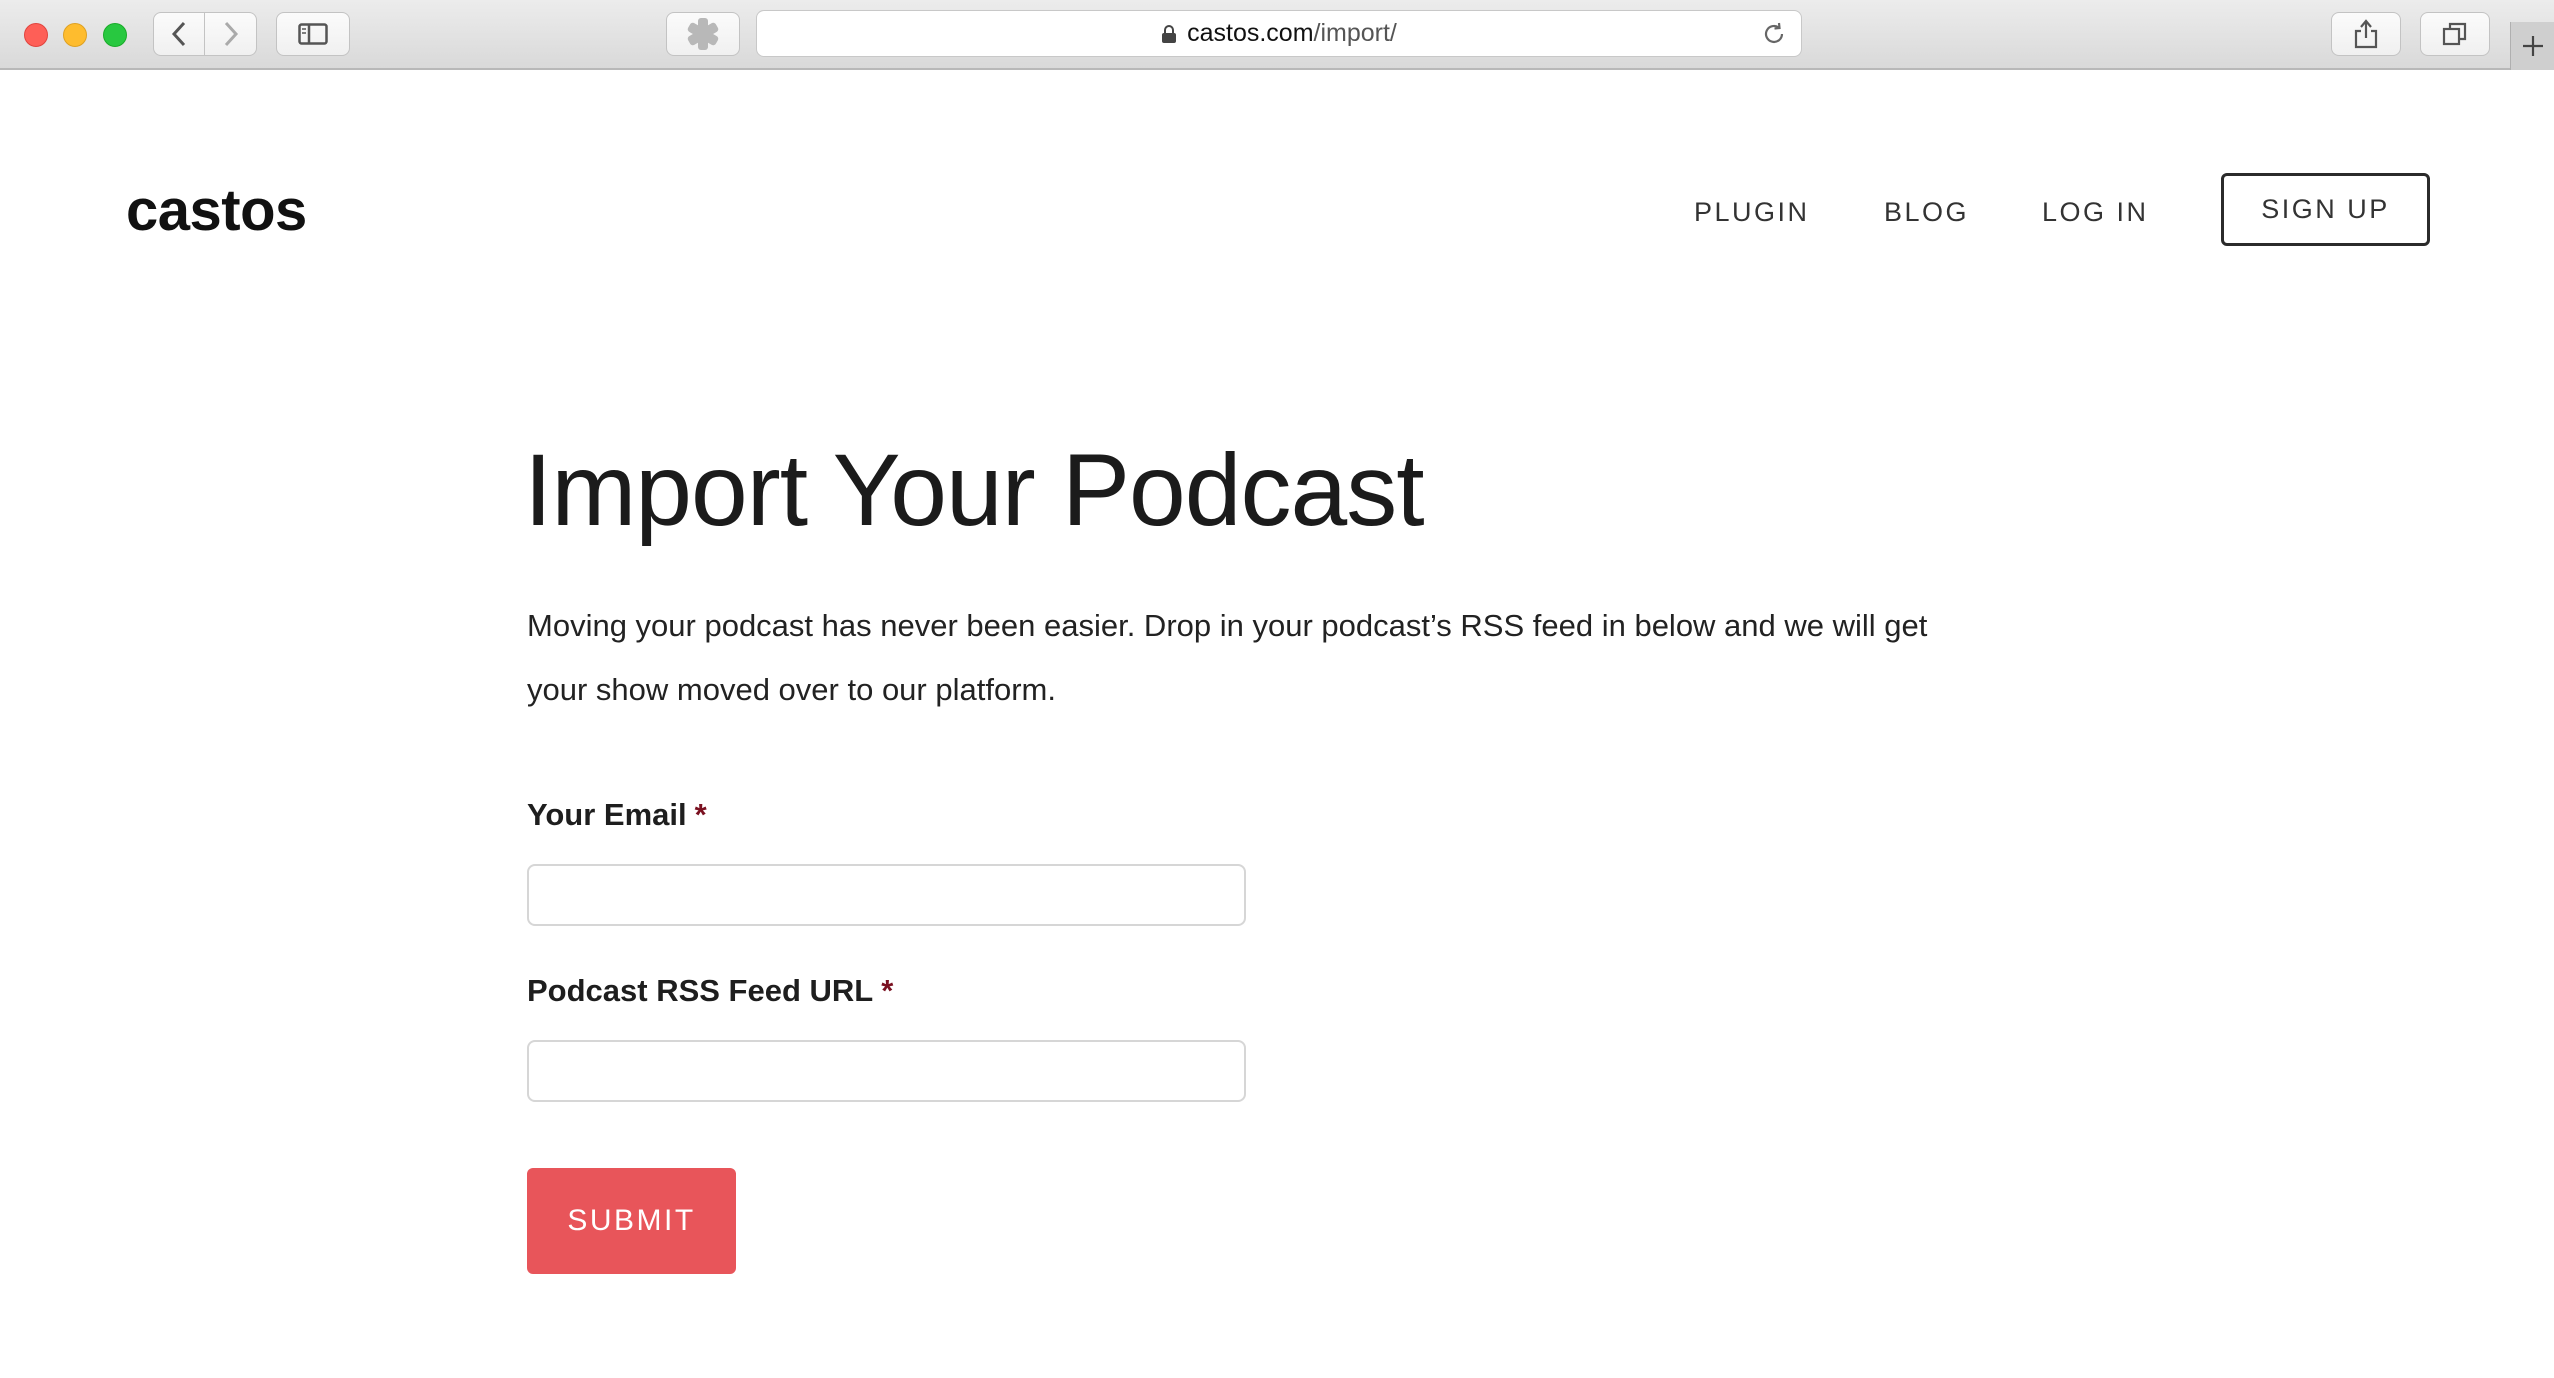 The width and height of the screenshot is (2554, 1378). Describe the element at coordinates (1752, 212) in the screenshot. I see `nav-plugin-link: PLUGIN` at that location.